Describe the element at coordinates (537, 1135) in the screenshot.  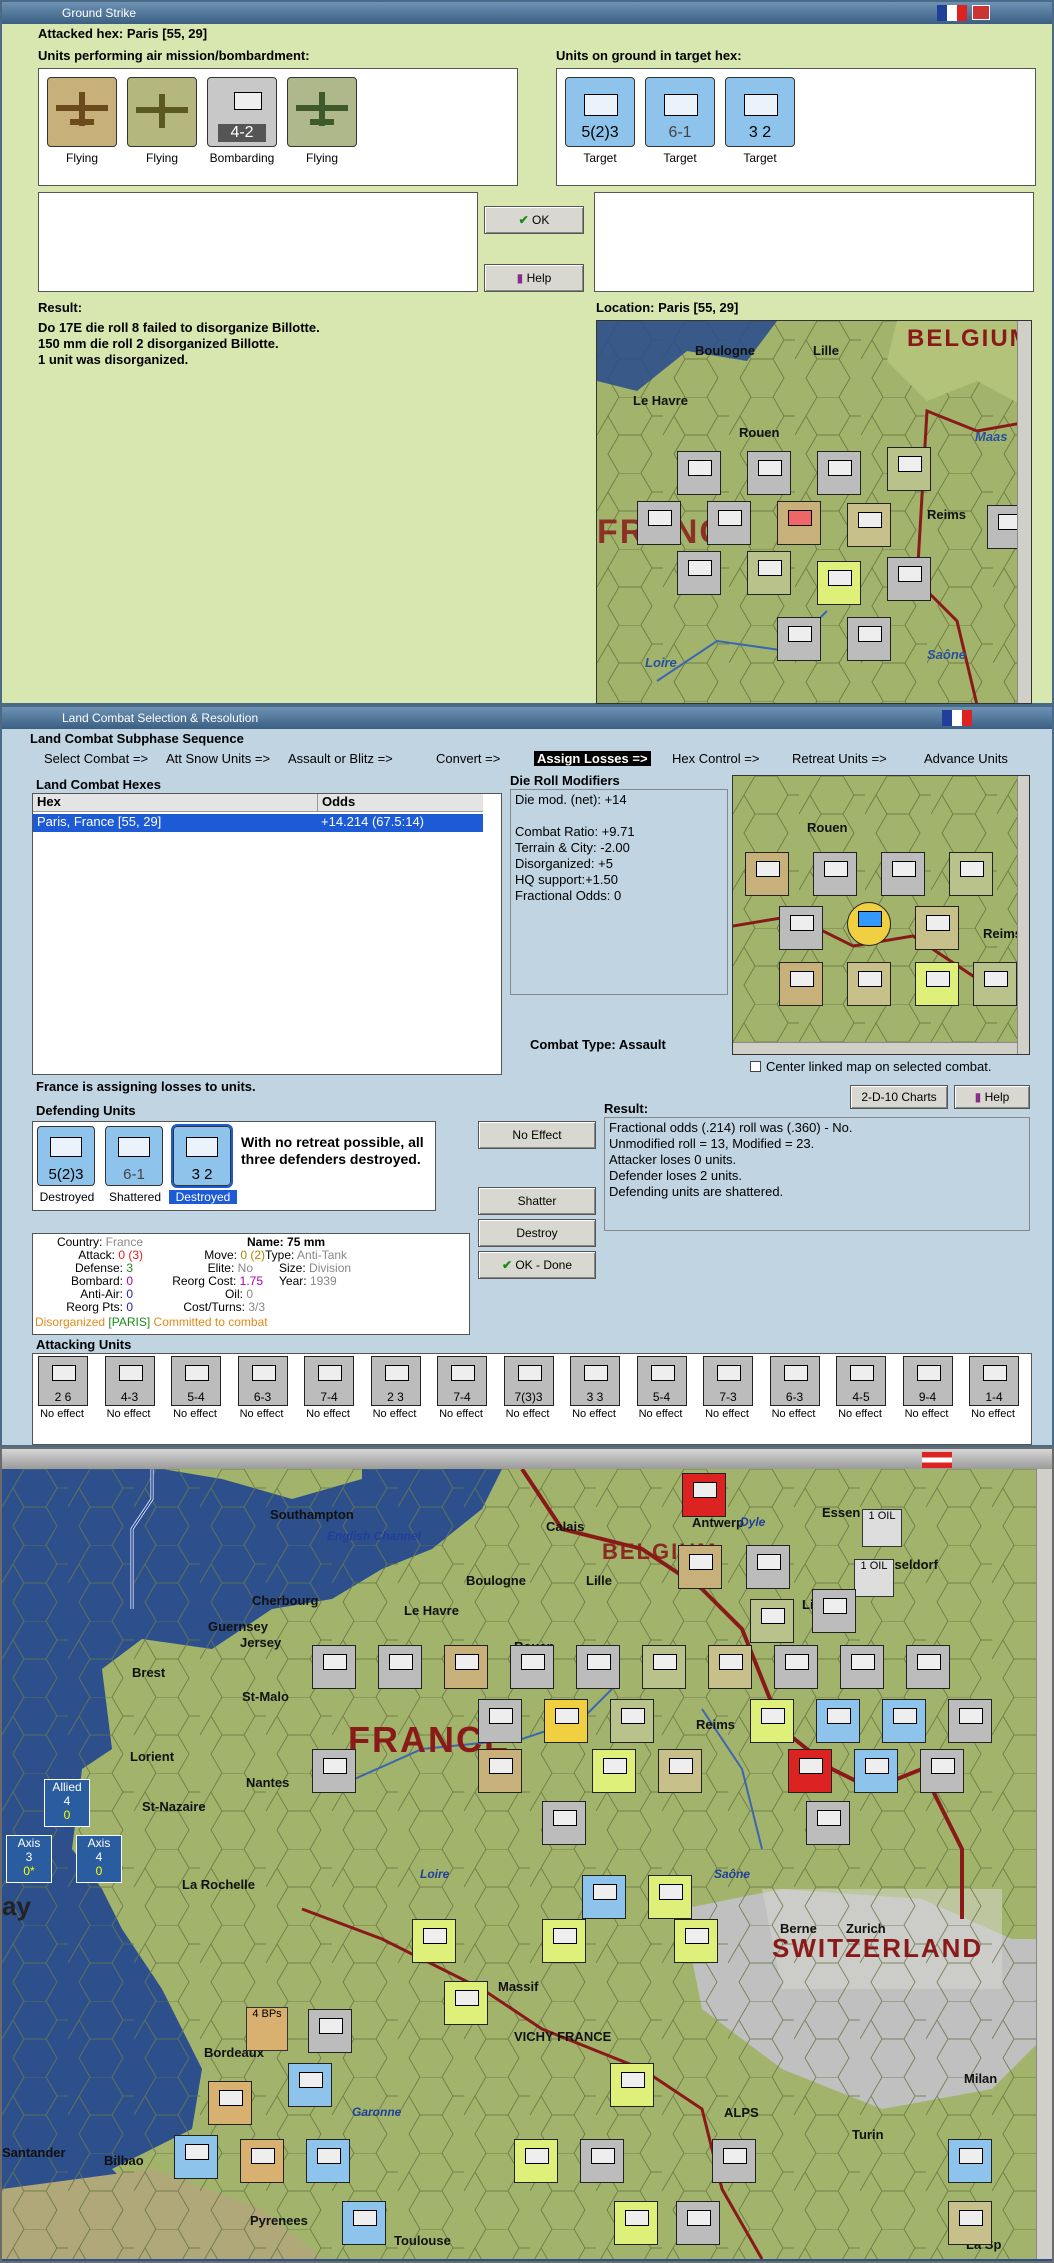
I see `no-effect-button: No Effect` at that location.